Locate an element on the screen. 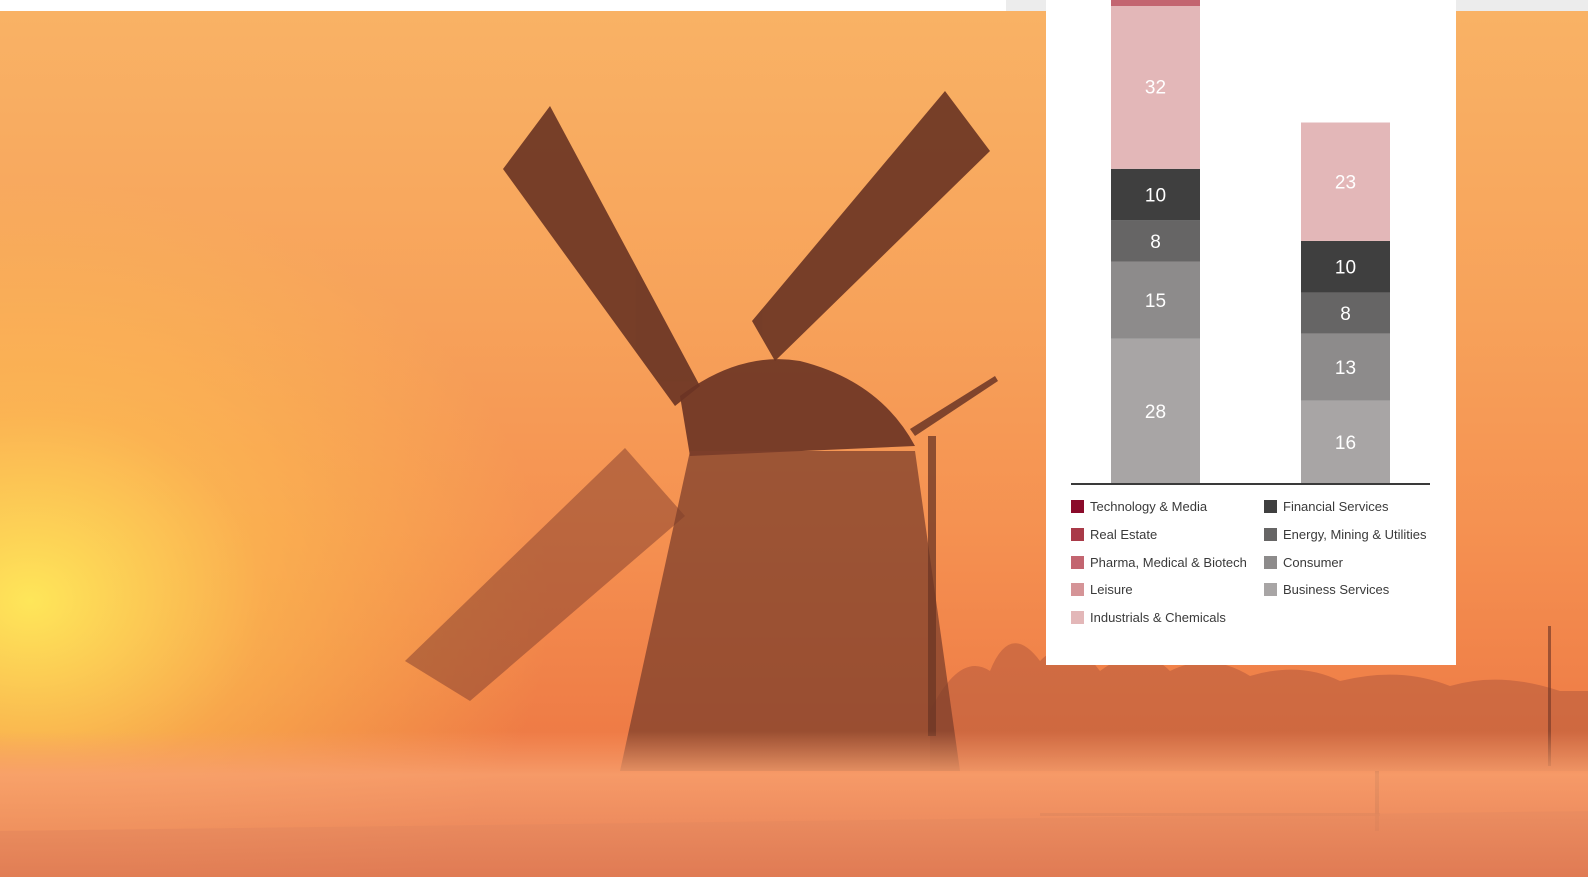 This screenshot has height=877, width=1588. data-label-energy-mining-utilities-1: 8 is located at coordinates (1155, 242).